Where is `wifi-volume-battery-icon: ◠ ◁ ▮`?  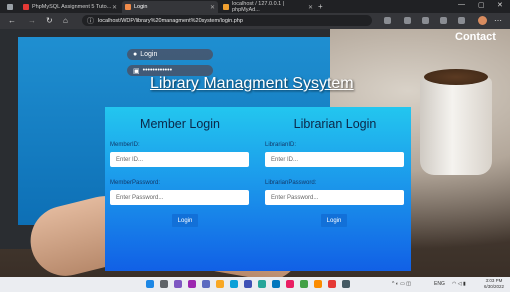 wifi-volume-battery-icon: ◠ ◁ ▮ is located at coordinates (459, 284).